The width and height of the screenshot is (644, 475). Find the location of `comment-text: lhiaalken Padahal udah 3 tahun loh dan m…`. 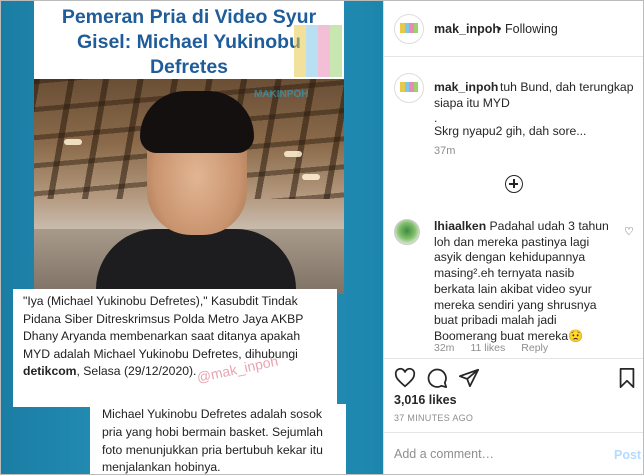

comment-text: lhiaalken Padahal udah 3 tahun loh dan m… is located at coordinates (524, 282).